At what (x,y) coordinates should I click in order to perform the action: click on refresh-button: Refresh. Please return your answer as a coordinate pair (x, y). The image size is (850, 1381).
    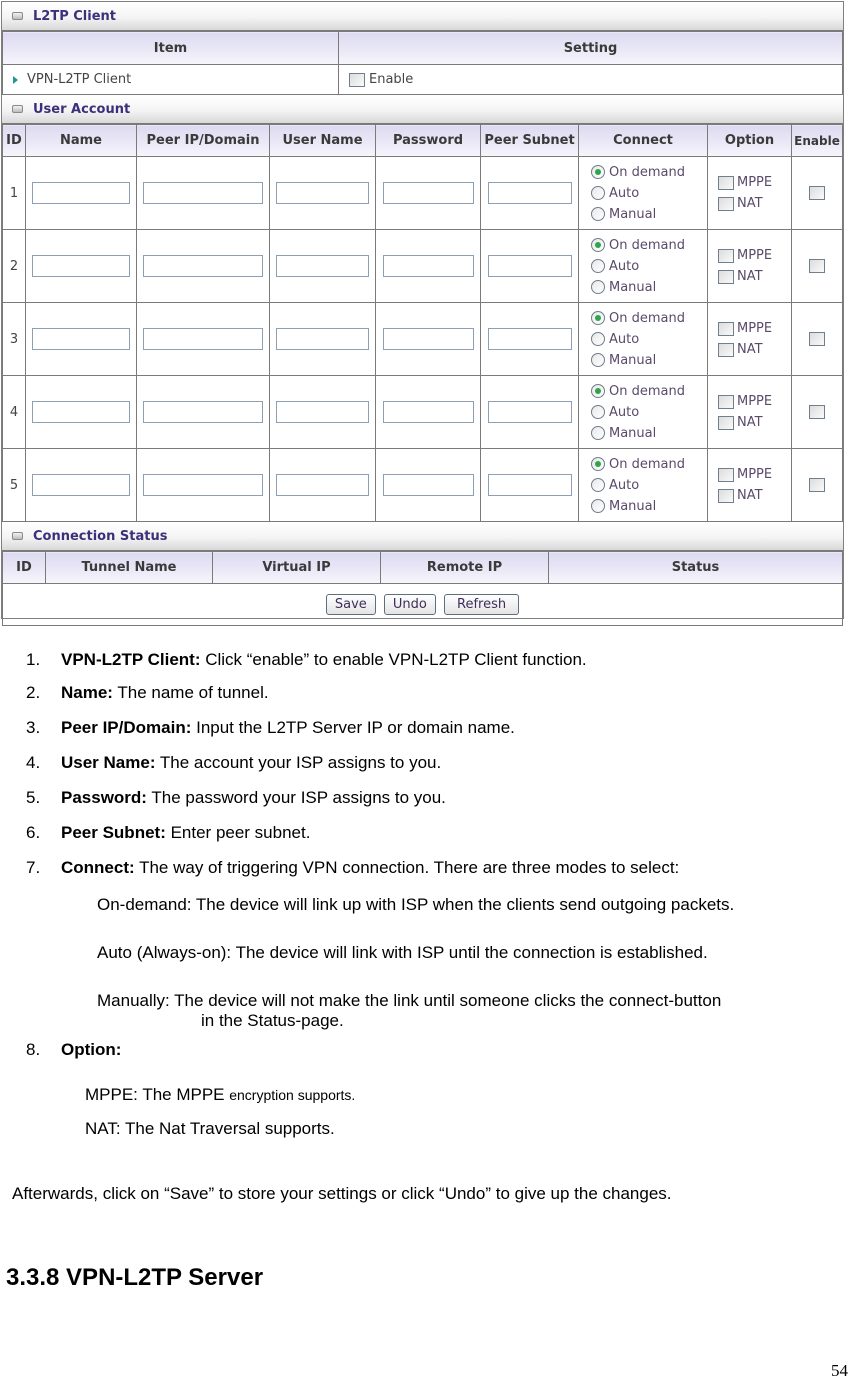
    Looking at the image, I should click on (482, 604).